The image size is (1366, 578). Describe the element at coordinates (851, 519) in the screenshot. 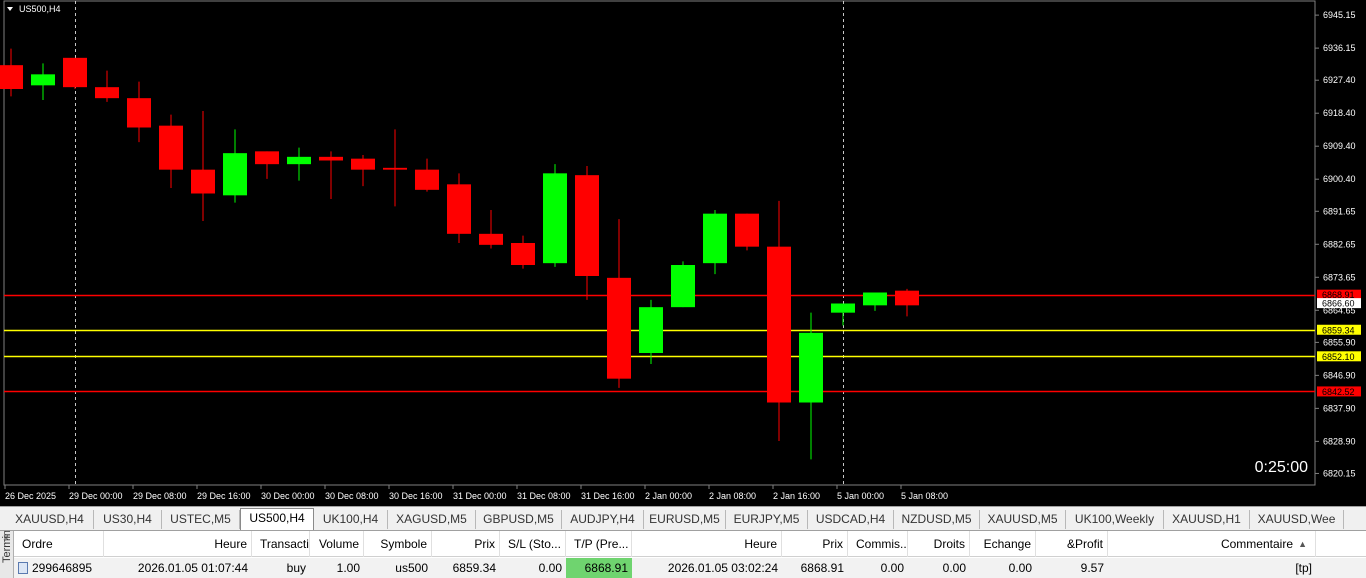

I see `tab-usdcad-h4: USDCAD,H4` at that location.